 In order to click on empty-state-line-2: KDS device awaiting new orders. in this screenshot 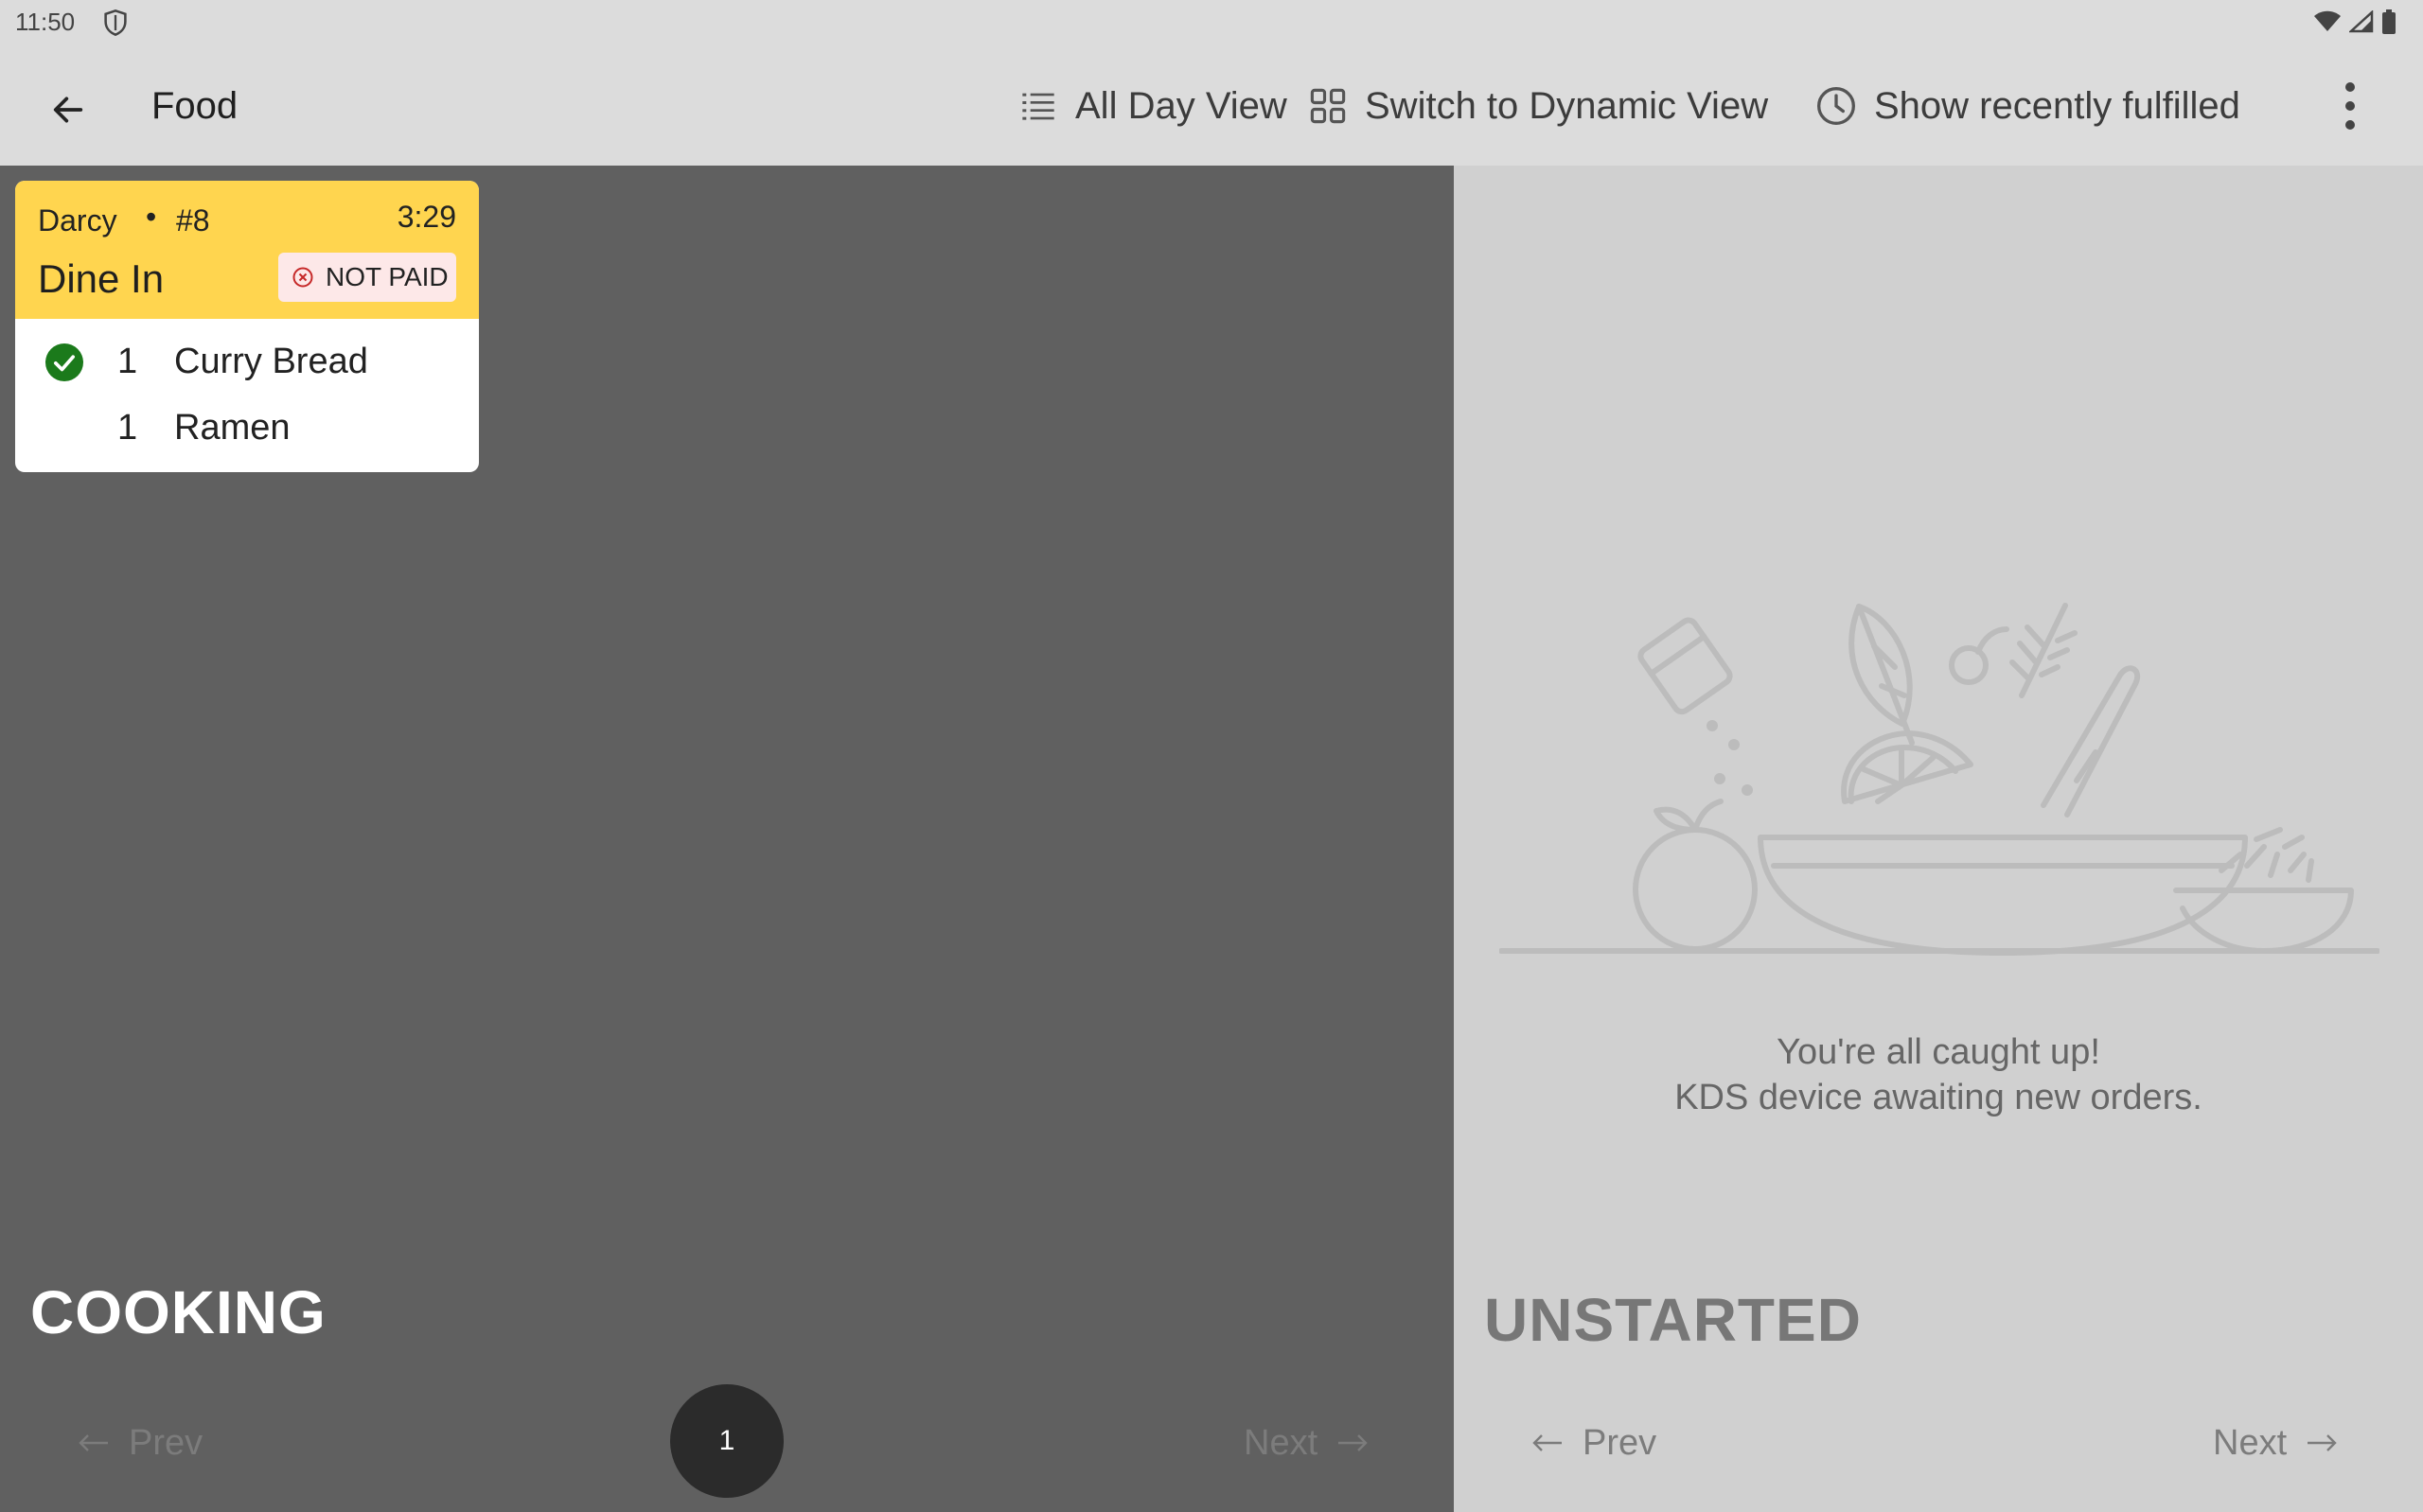, I will do `click(1938, 1098)`.